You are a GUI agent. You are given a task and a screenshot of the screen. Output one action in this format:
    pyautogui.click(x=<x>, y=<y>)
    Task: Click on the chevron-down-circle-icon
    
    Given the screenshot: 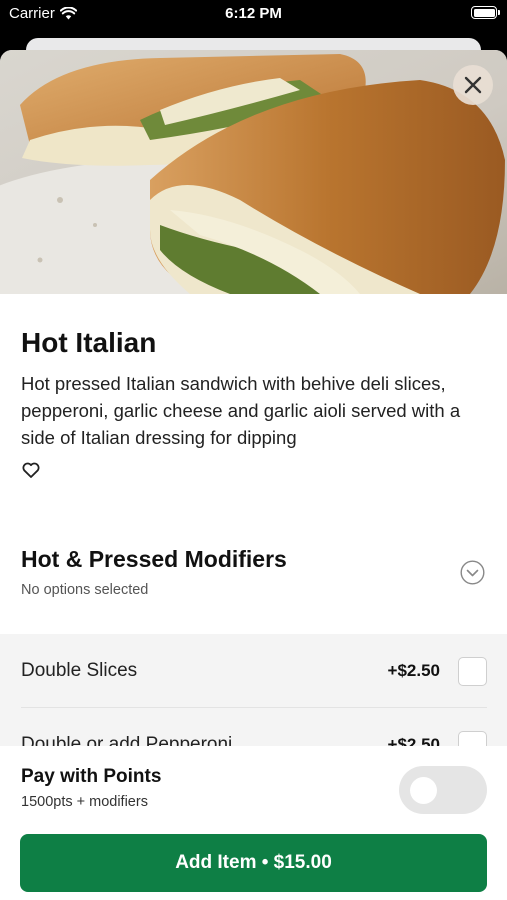 What is the action you would take?
    pyautogui.click(x=472, y=572)
    